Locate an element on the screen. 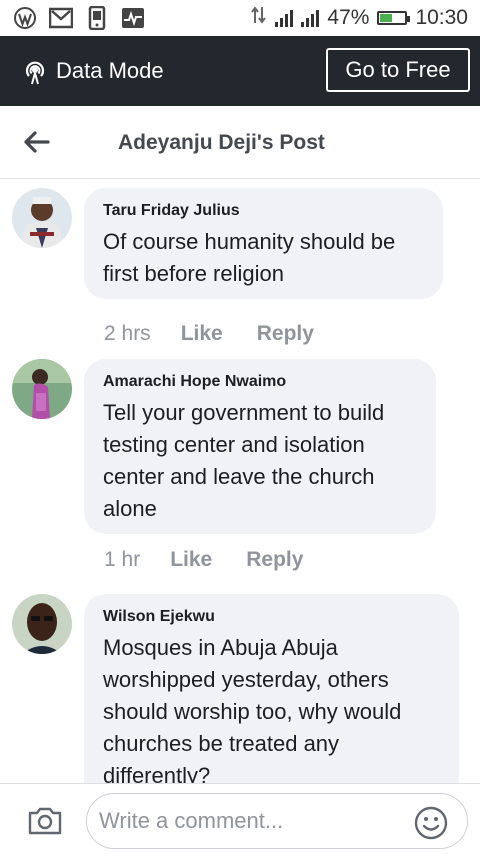 The width and height of the screenshot is (480, 855). comment-composer is located at coordinates (240, 819).